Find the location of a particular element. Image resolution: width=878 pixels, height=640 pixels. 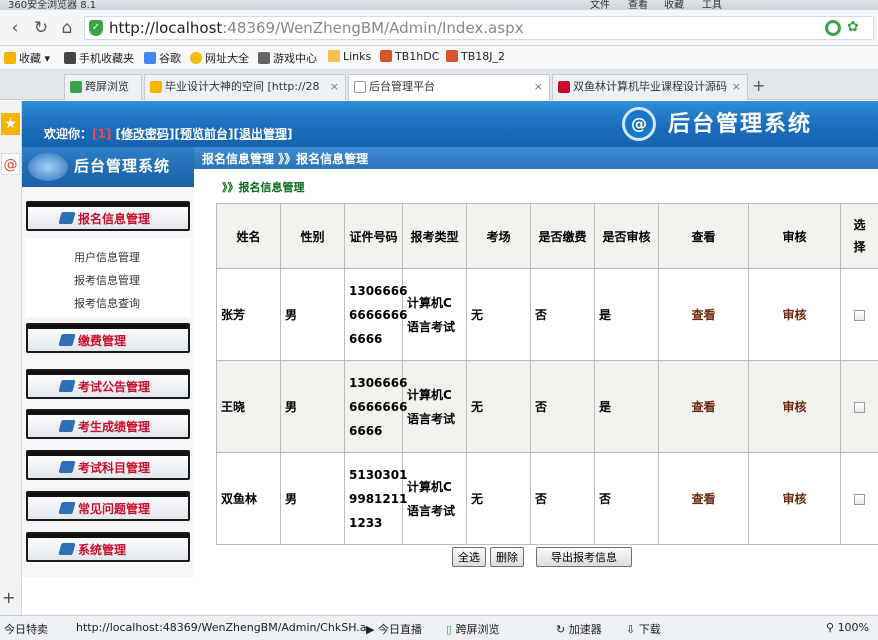

new-tab-button: + is located at coordinates (758, 85).